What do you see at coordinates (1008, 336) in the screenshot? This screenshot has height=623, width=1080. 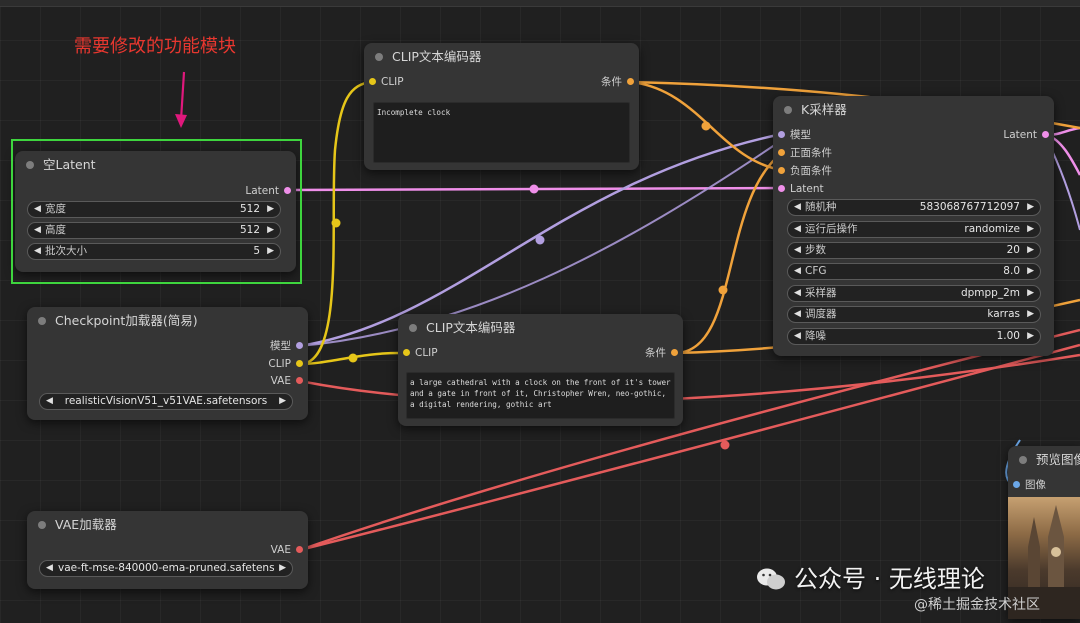 I see `widget-value: 1.00` at bounding box center [1008, 336].